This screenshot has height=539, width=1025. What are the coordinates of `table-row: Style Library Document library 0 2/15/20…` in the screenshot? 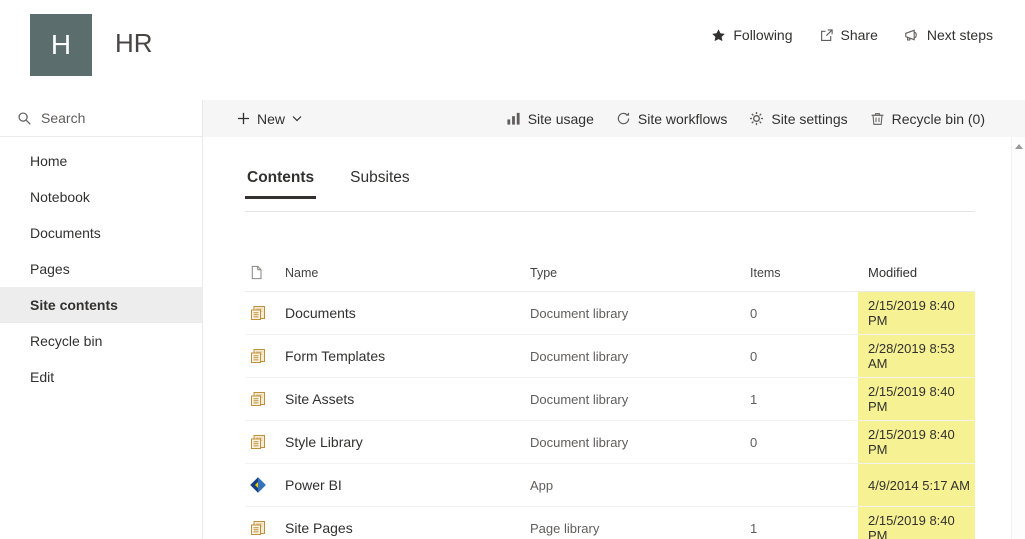 It's located at (610, 442).